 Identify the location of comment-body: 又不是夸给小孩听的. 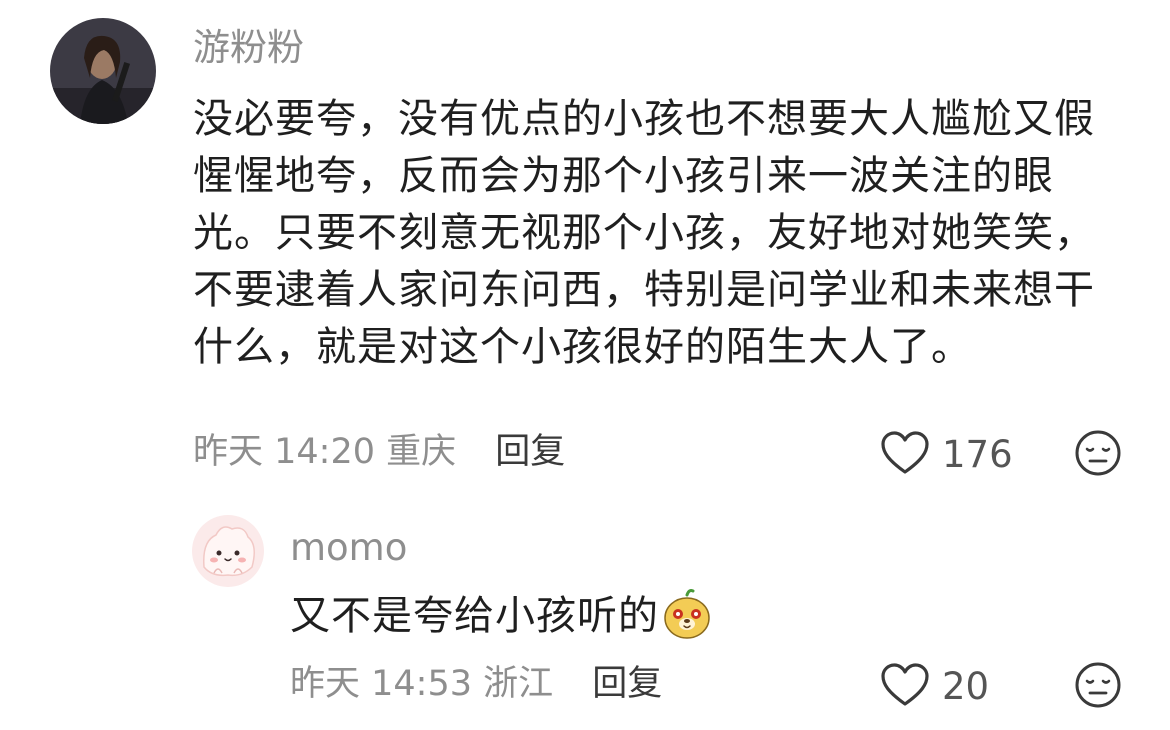
(501, 616).